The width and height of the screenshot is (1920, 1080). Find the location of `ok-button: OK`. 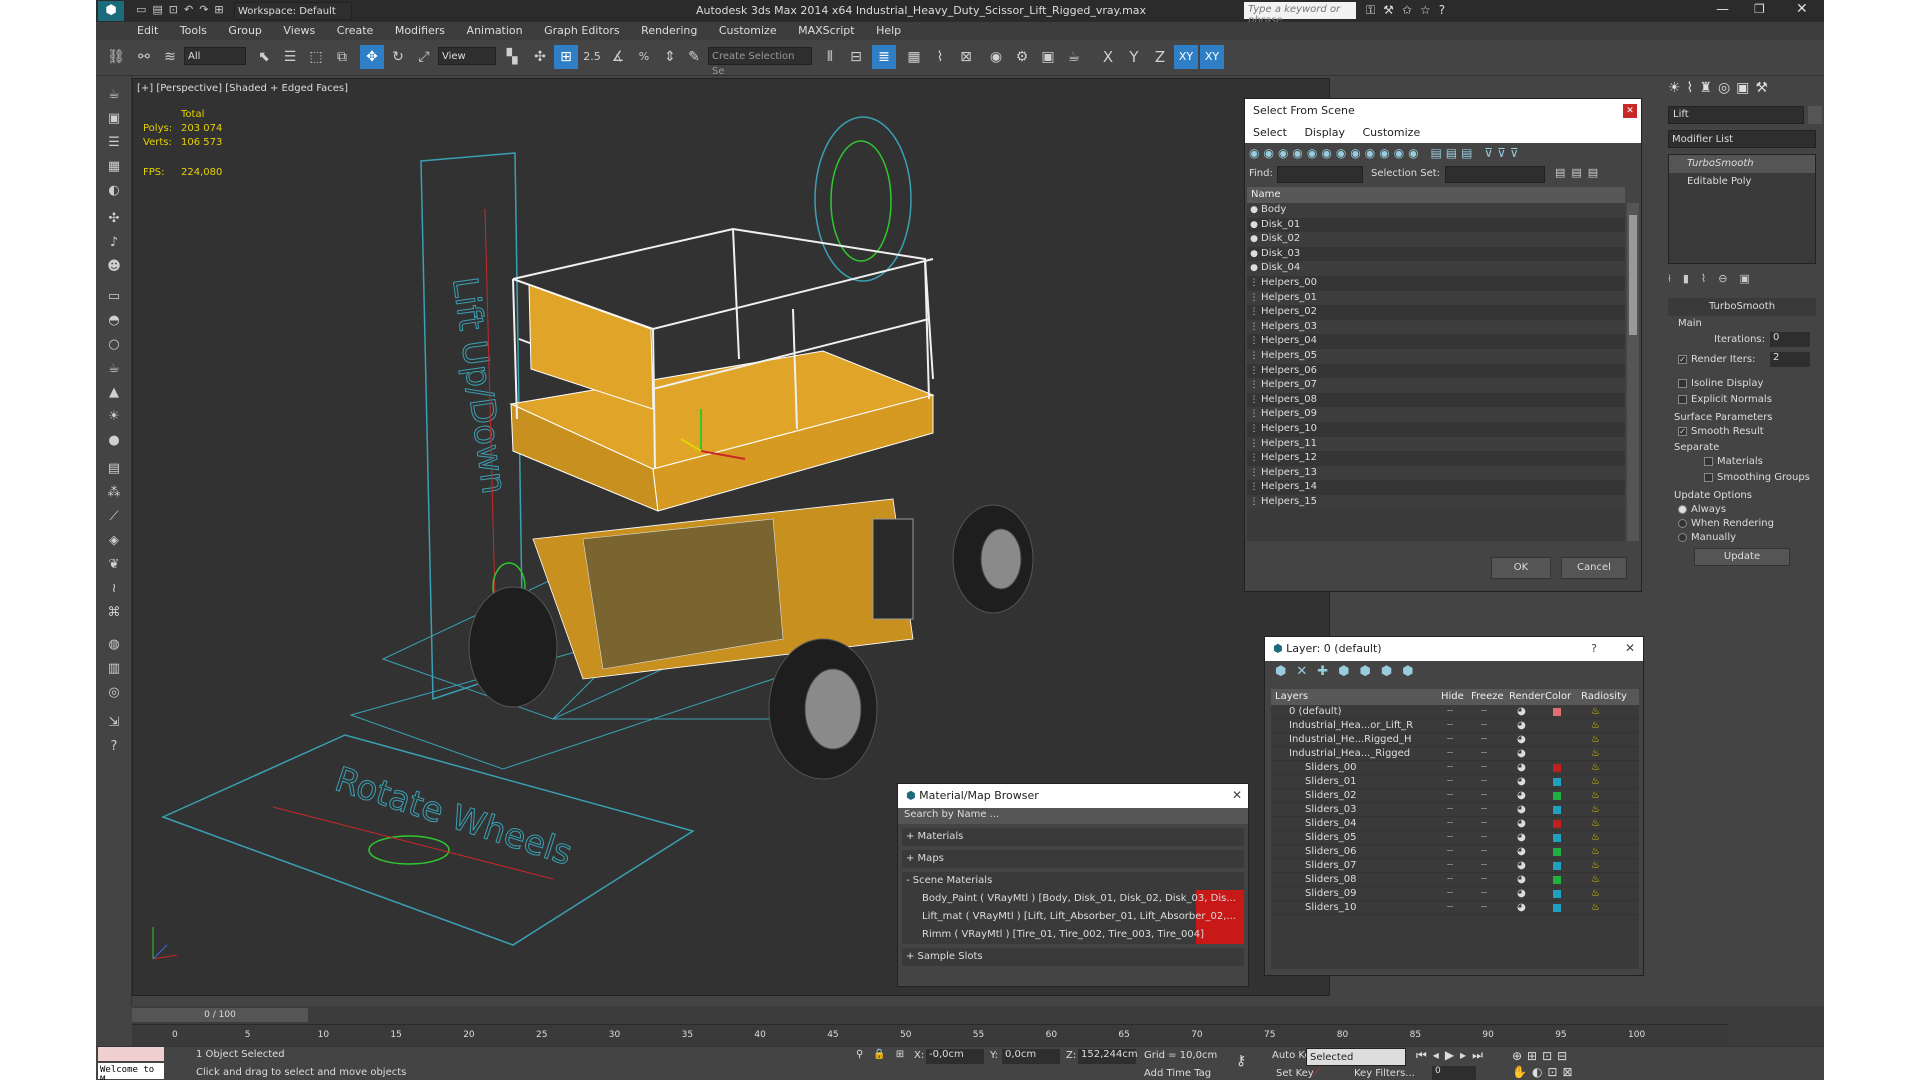

ok-button: OK is located at coordinates (1521, 568).